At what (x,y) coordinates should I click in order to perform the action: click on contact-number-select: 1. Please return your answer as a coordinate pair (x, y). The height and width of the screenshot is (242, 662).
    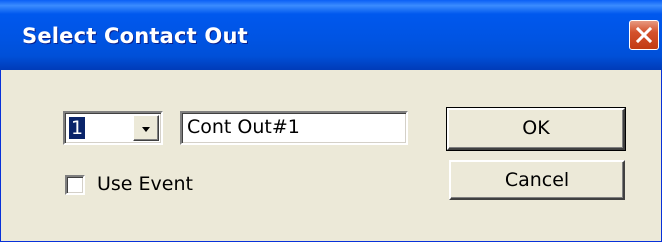
    Looking at the image, I should click on (113, 128).